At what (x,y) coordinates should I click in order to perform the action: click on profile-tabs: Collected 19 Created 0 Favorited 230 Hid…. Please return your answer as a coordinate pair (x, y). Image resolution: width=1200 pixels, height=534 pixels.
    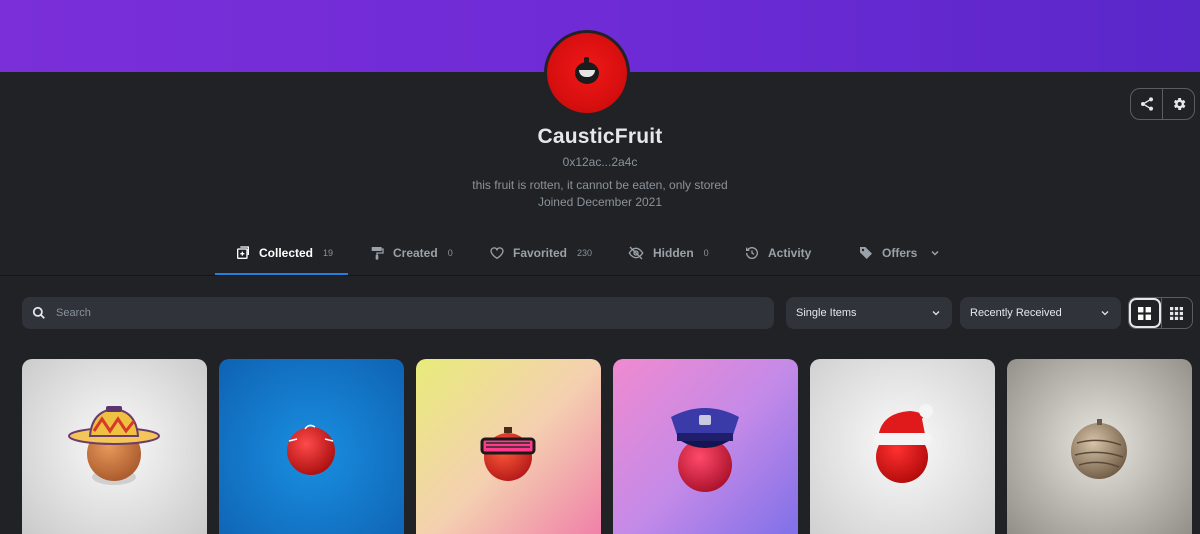
    Looking at the image, I should click on (600, 254).